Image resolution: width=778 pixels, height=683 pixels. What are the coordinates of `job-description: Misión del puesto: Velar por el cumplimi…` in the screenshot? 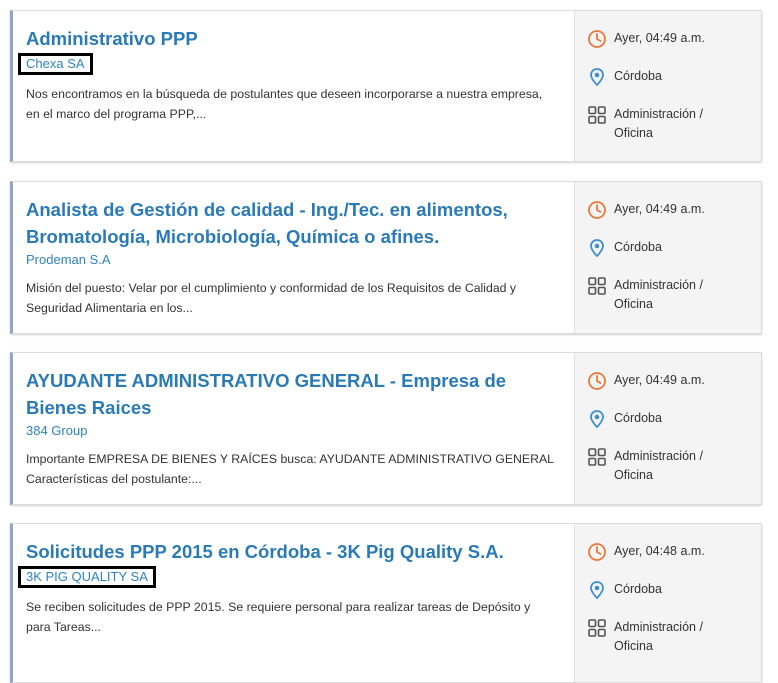 It's located at (271, 298).